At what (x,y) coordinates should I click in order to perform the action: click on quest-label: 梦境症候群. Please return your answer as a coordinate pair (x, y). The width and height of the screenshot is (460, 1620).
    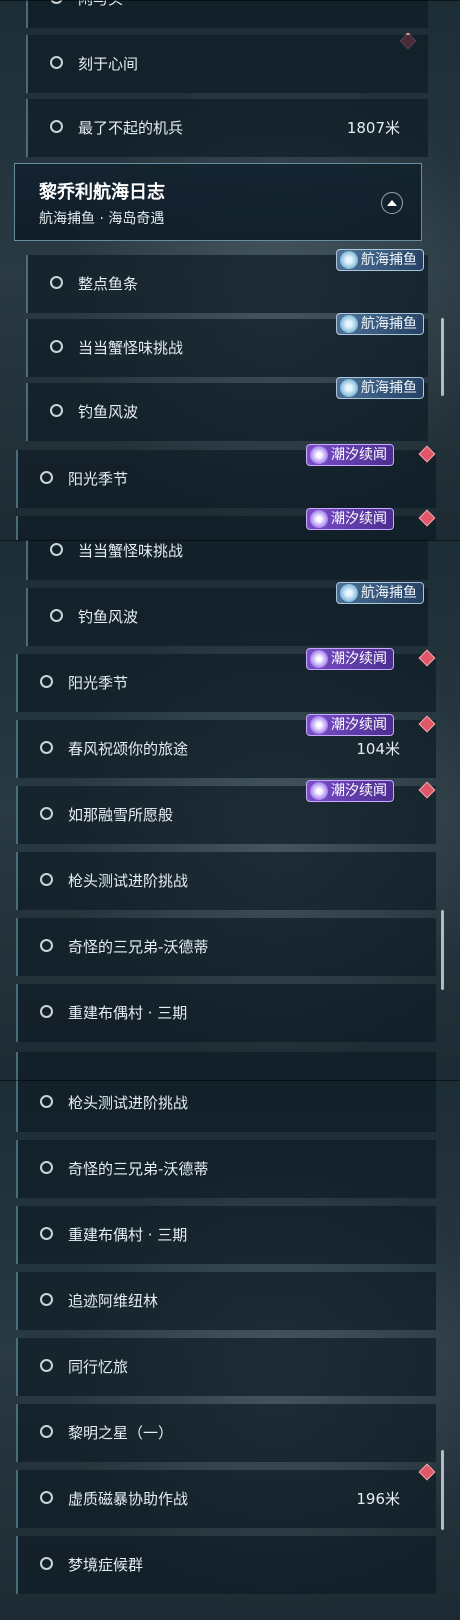
    Looking at the image, I should click on (106, 1565).